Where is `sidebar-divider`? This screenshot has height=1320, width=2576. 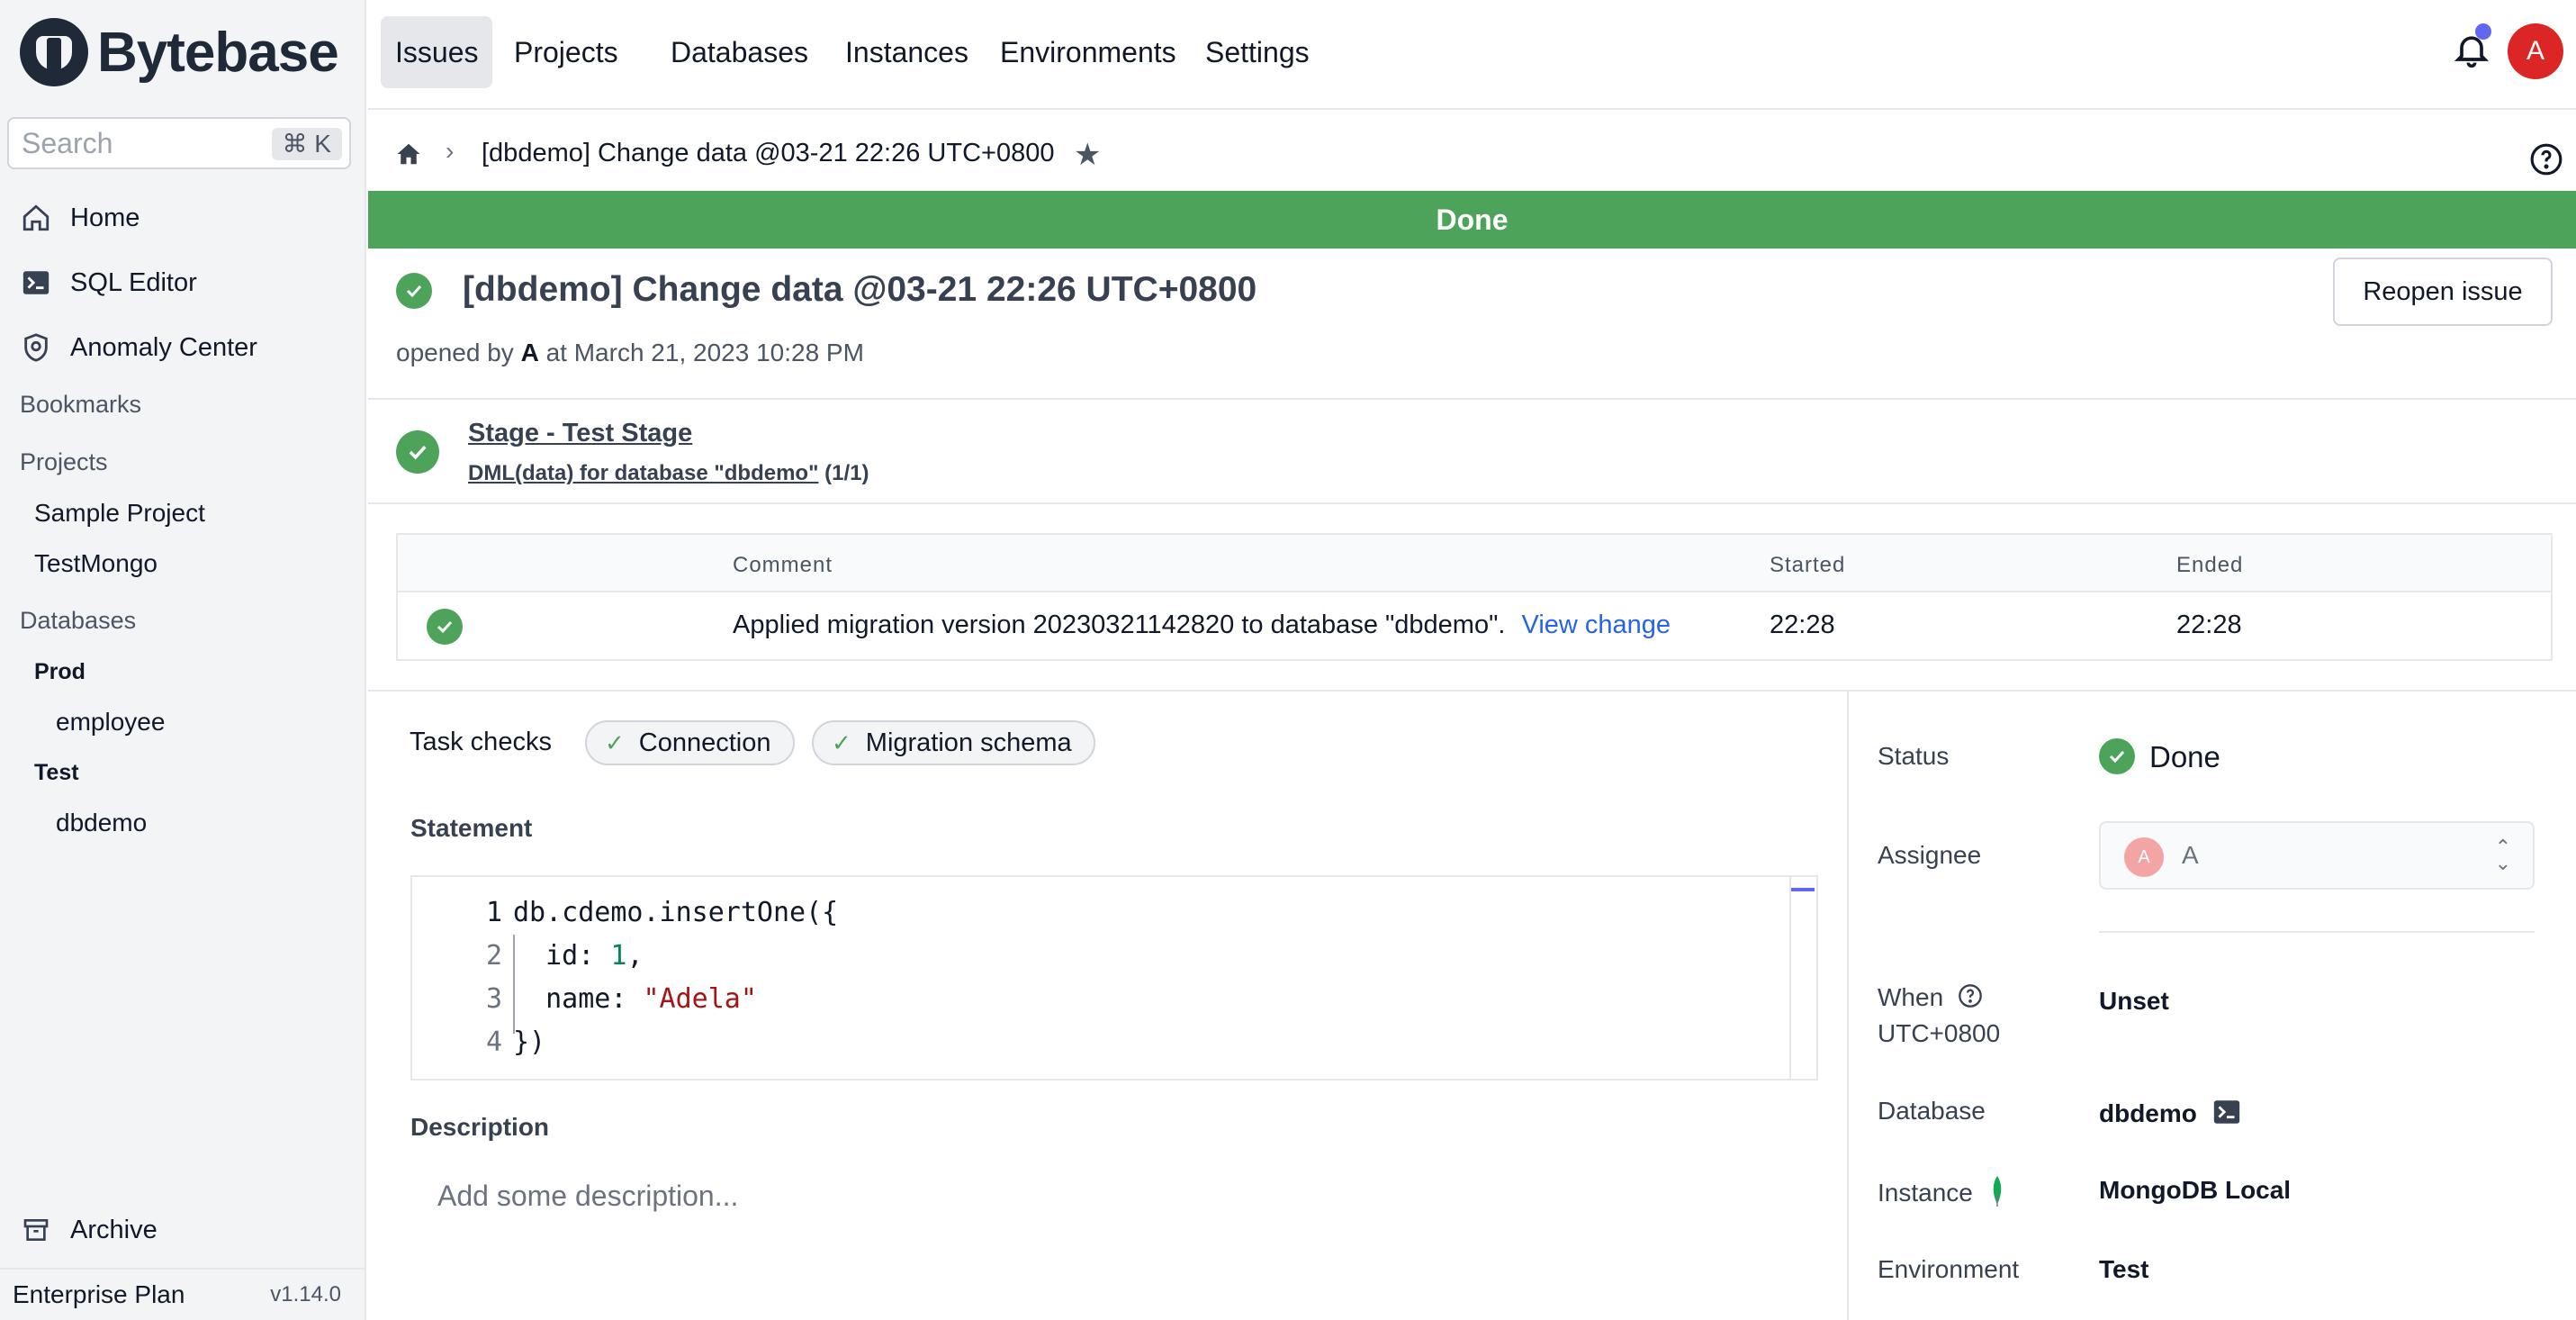
sidebar-divider is located at coordinates (1848, 1006).